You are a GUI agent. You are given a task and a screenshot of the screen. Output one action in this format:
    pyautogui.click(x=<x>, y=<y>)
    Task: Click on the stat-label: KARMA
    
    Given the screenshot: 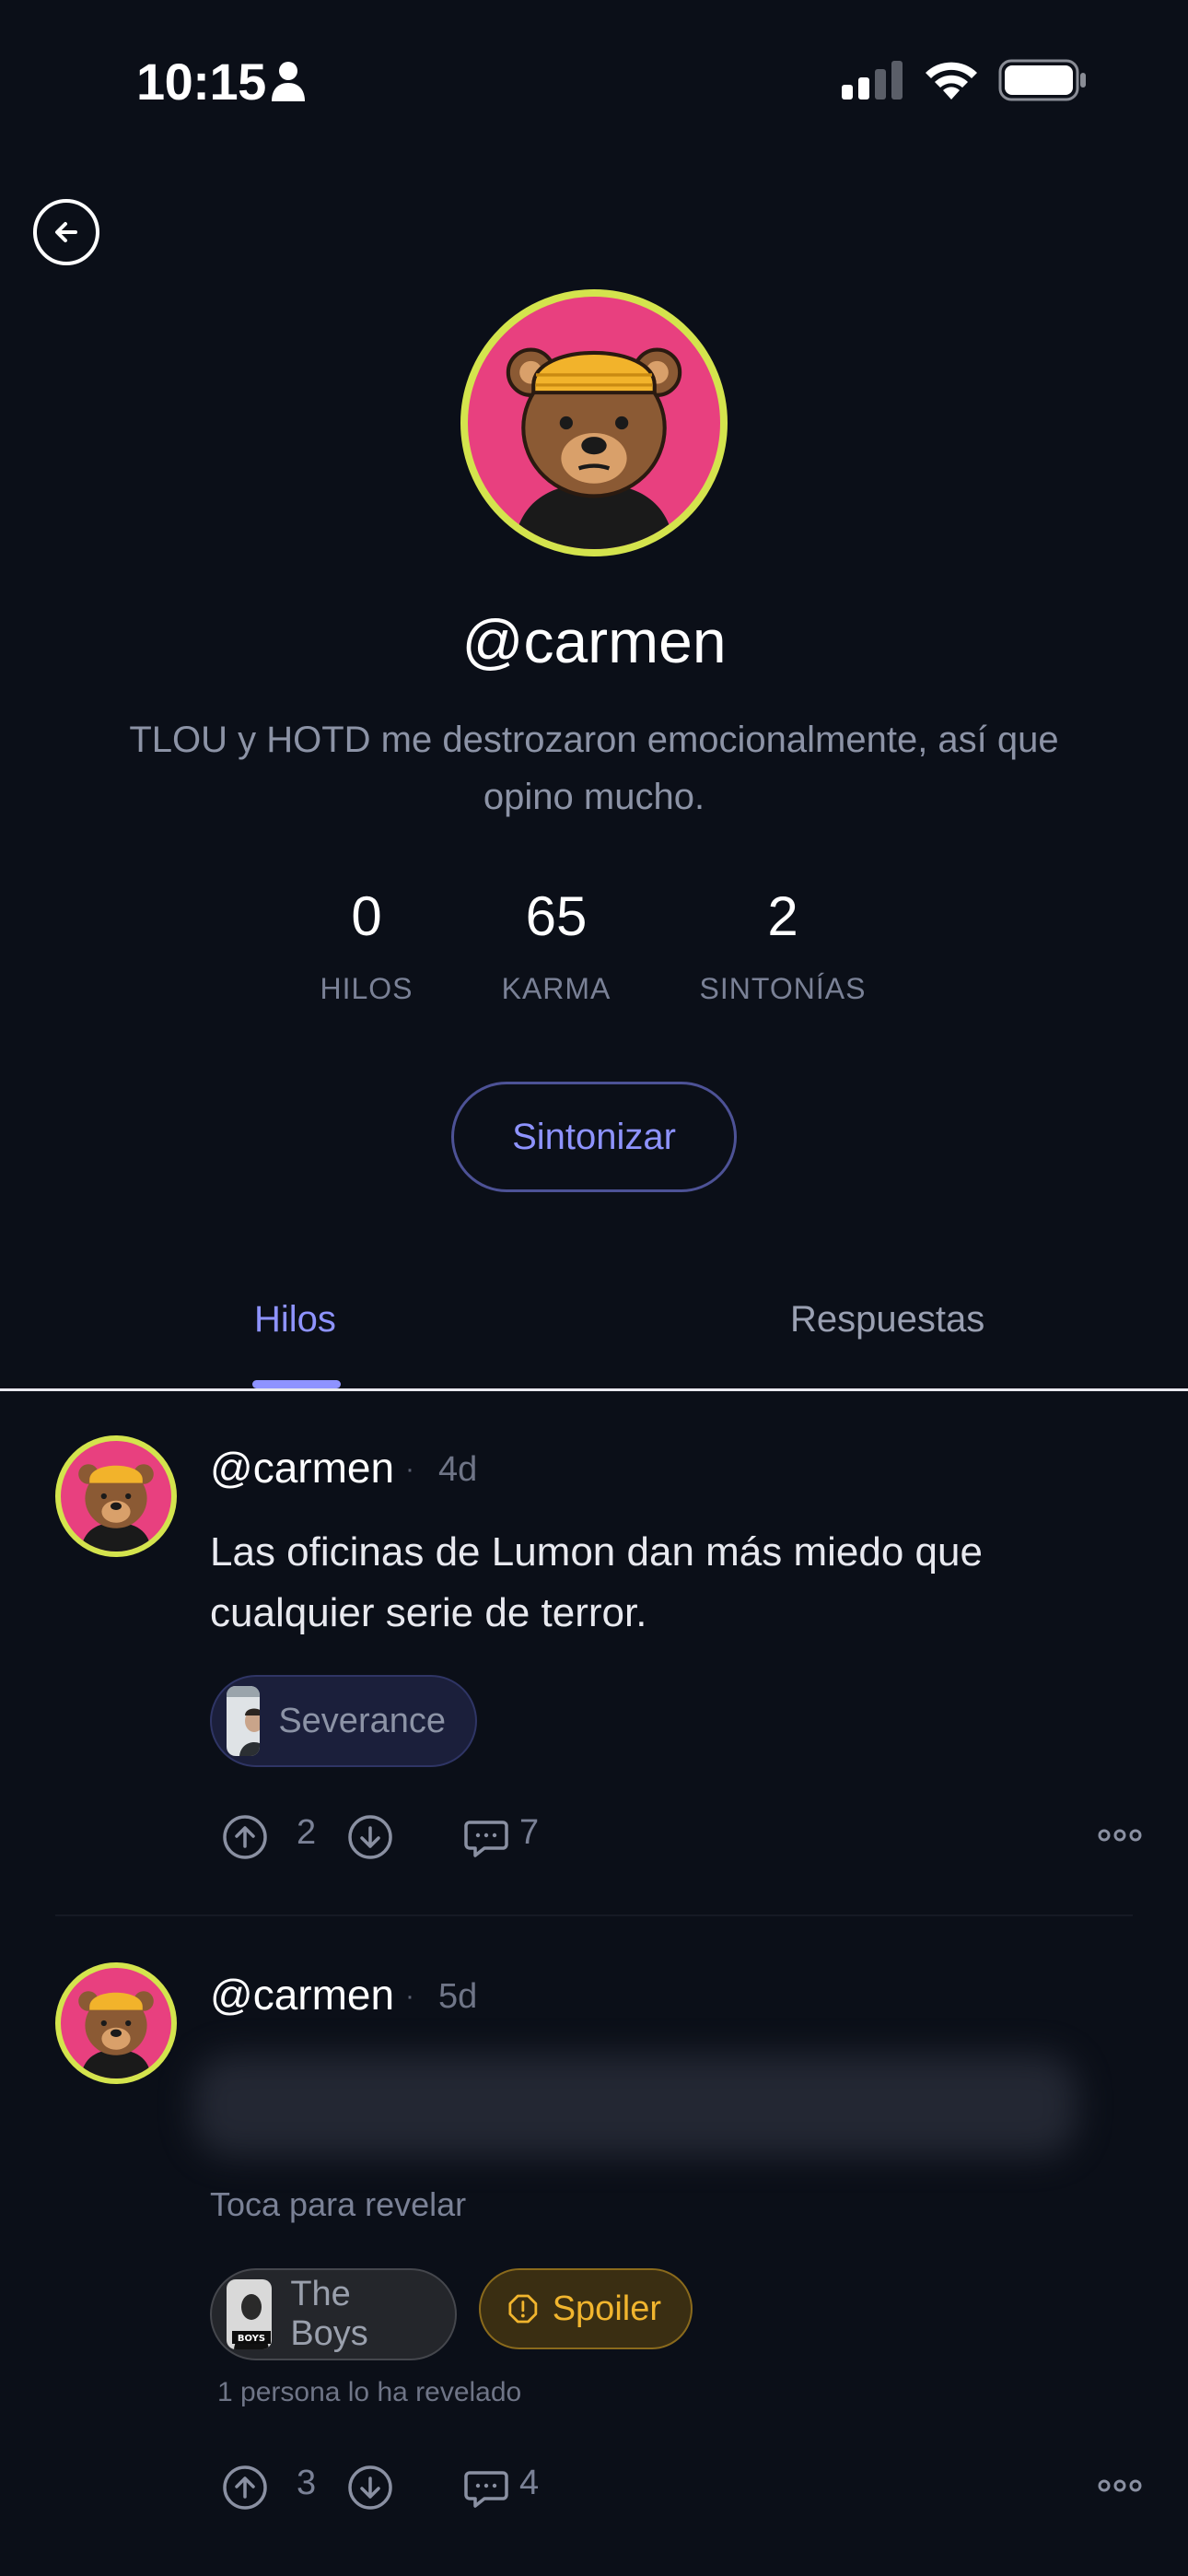 What is the action you would take?
    pyautogui.click(x=556, y=989)
    